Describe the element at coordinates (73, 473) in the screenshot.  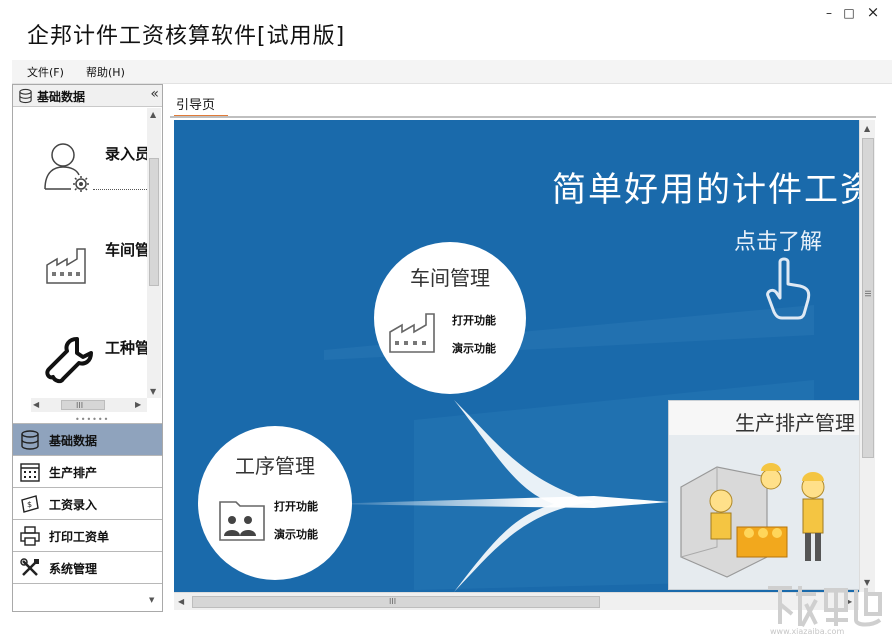
I see `nav-label: 生产排产` at that location.